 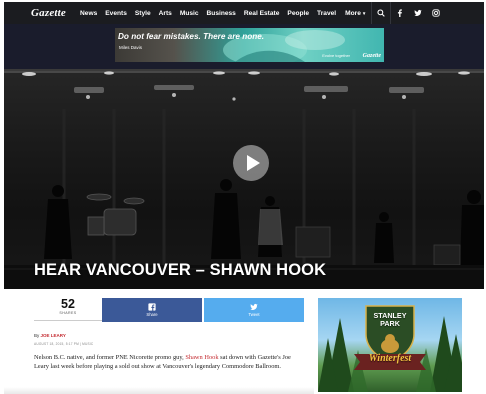 What do you see at coordinates (298, 13) in the screenshot?
I see `nav-item-people: People` at bounding box center [298, 13].